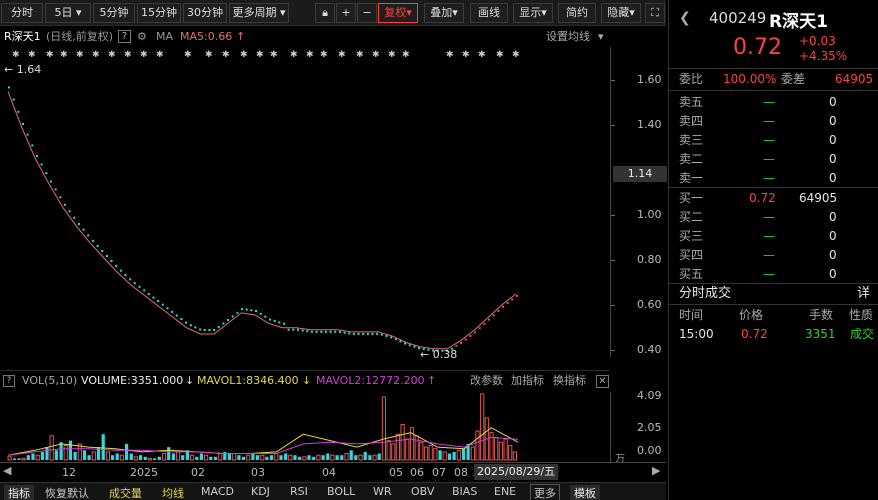  I want to click on close-icon: ✕, so click(602, 381).